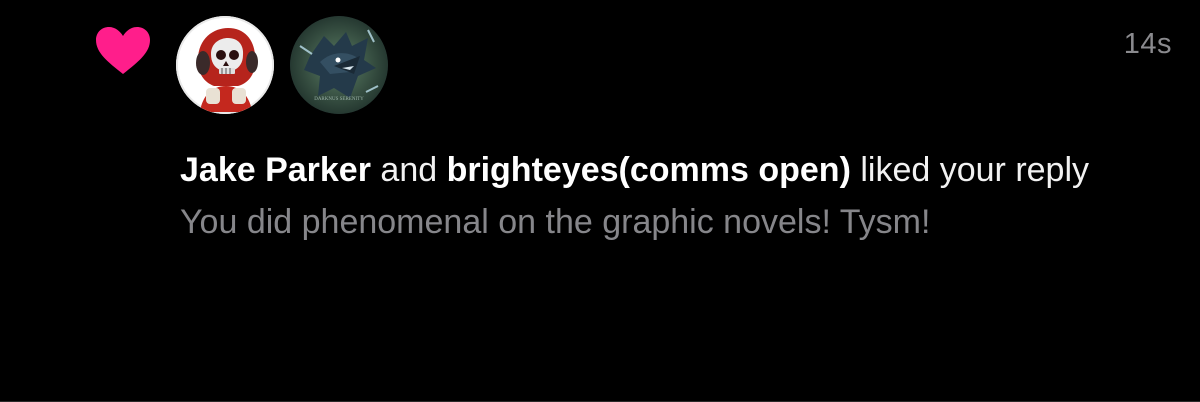 This screenshot has height=402, width=1200. What do you see at coordinates (123, 50) in the screenshot?
I see `heart-icon` at bounding box center [123, 50].